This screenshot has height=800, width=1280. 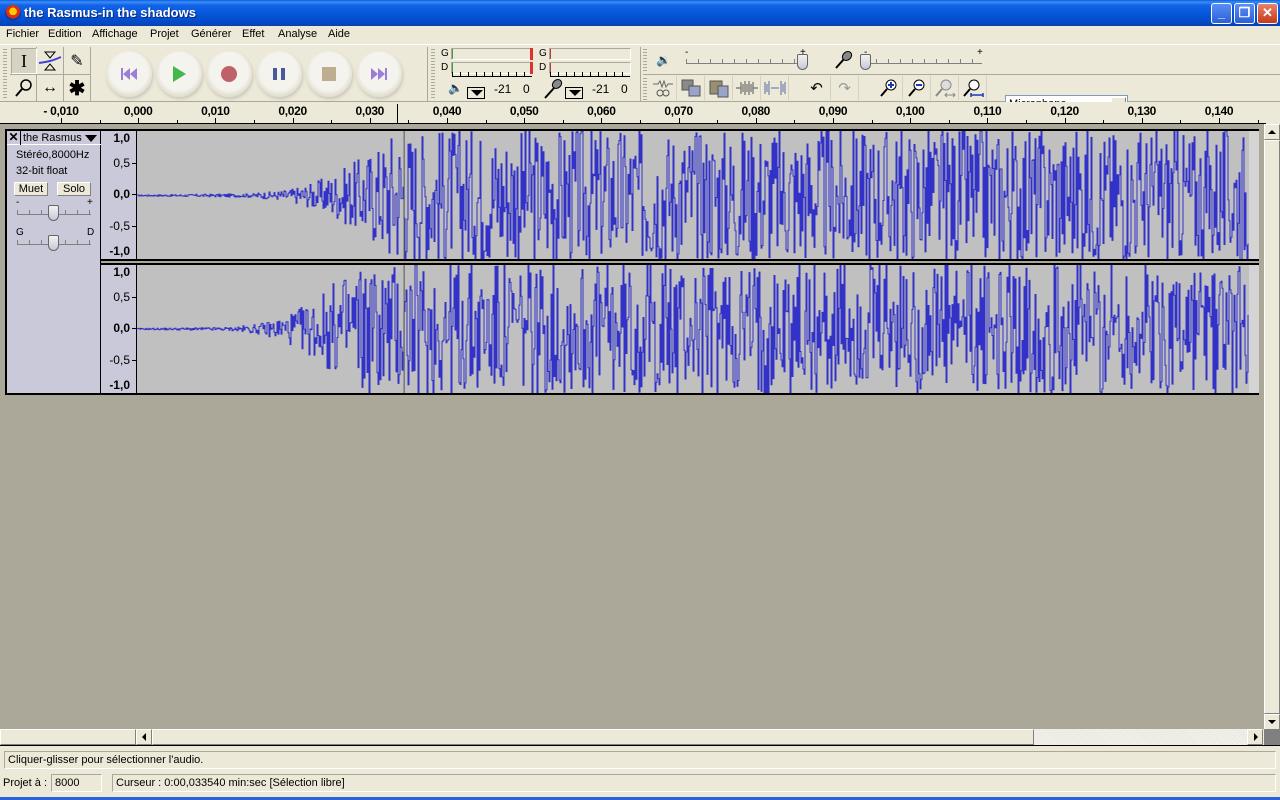 I want to click on stop-button, so click(x=329, y=74).